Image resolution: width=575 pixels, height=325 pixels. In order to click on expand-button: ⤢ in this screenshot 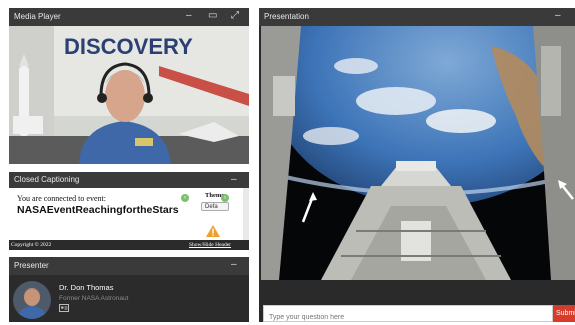, I will do `click(235, 17)`.